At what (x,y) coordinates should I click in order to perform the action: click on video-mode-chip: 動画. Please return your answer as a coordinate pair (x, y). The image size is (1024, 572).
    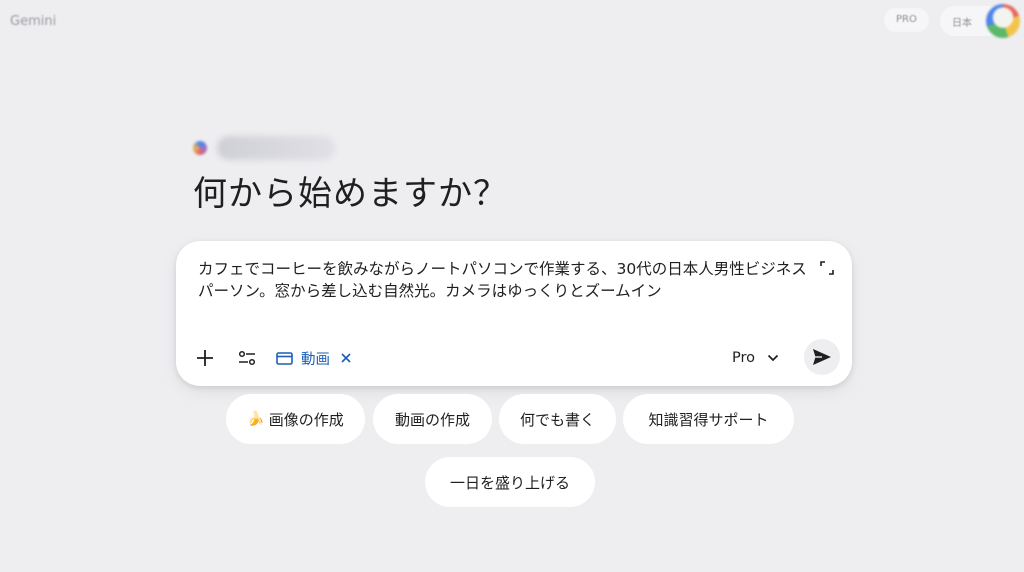
    Looking at the image, I should click on (314, 358).